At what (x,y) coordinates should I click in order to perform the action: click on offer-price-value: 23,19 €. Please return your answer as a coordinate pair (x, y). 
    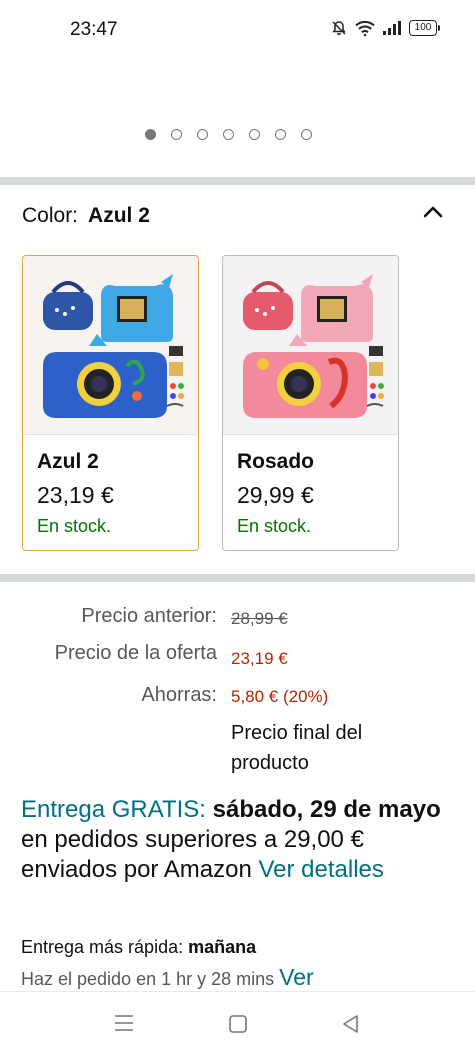
    Looking at the image, I should click on (259, 658).